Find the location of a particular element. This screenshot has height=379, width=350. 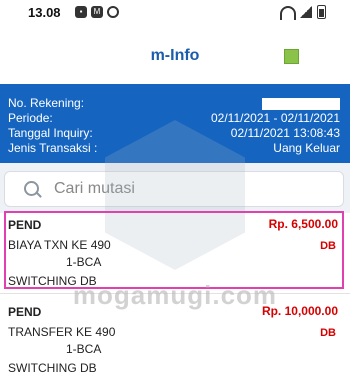

account-label: No. Rekening: is located at coordinates (46, 103).